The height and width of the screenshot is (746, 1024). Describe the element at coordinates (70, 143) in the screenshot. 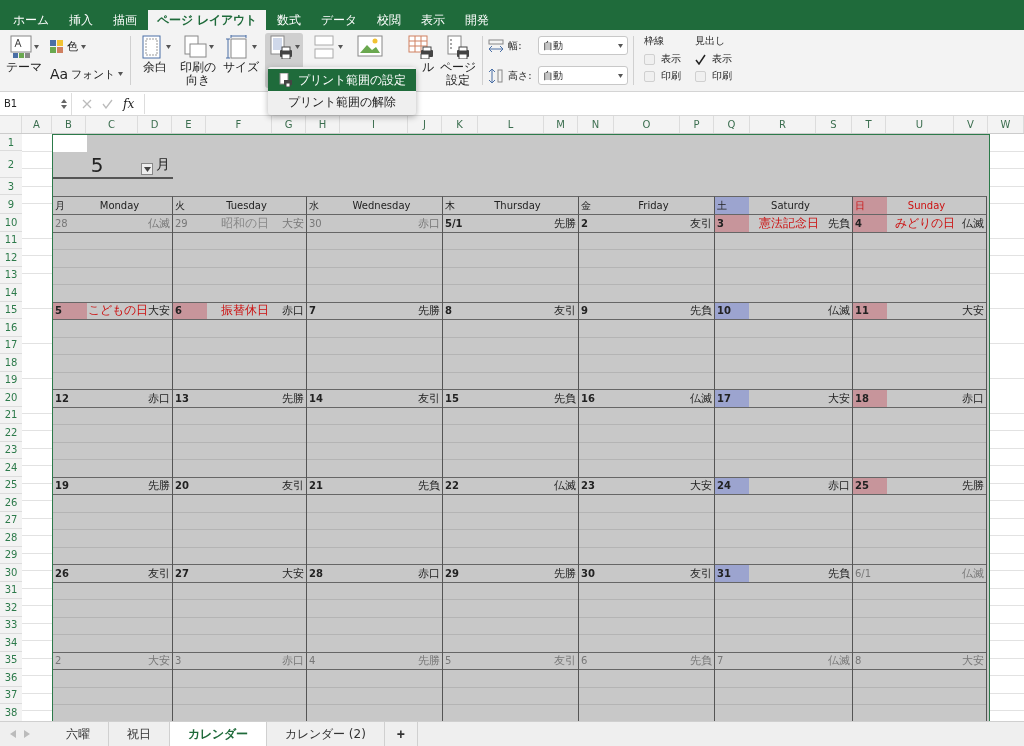

I see `selected-cell` at that location.